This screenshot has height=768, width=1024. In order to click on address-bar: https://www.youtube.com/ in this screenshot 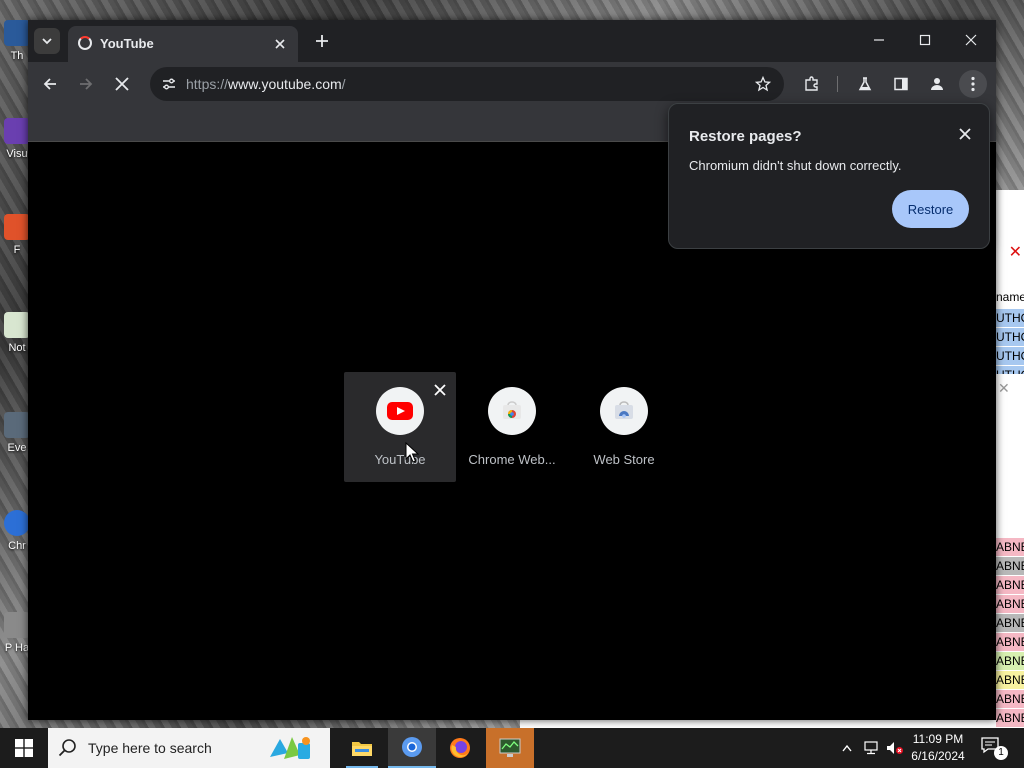, I will do `click(467, 84)`.